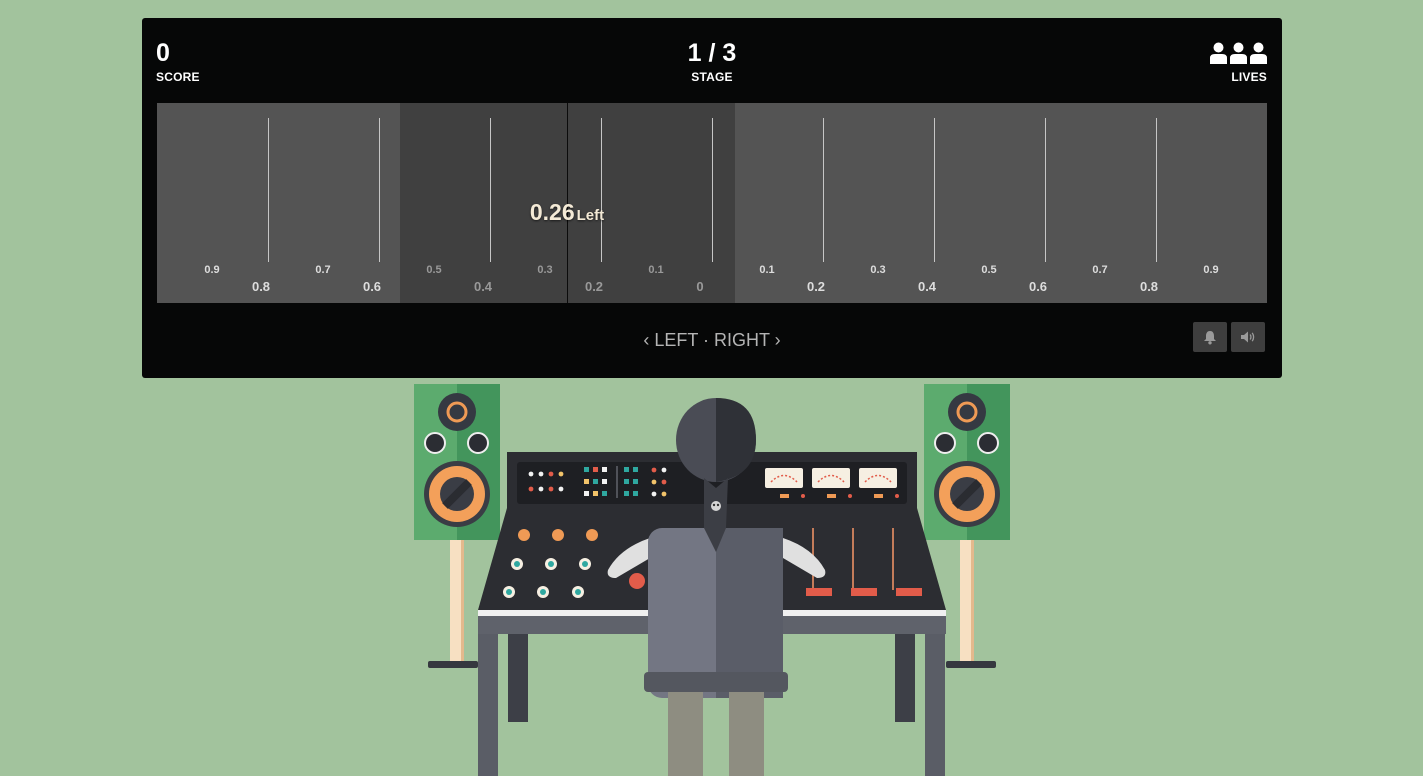 The image size is (1423, 776). Describe the element at coordinates (971, 604) in the screenshot. I see `speaker-stand-right` at that location.